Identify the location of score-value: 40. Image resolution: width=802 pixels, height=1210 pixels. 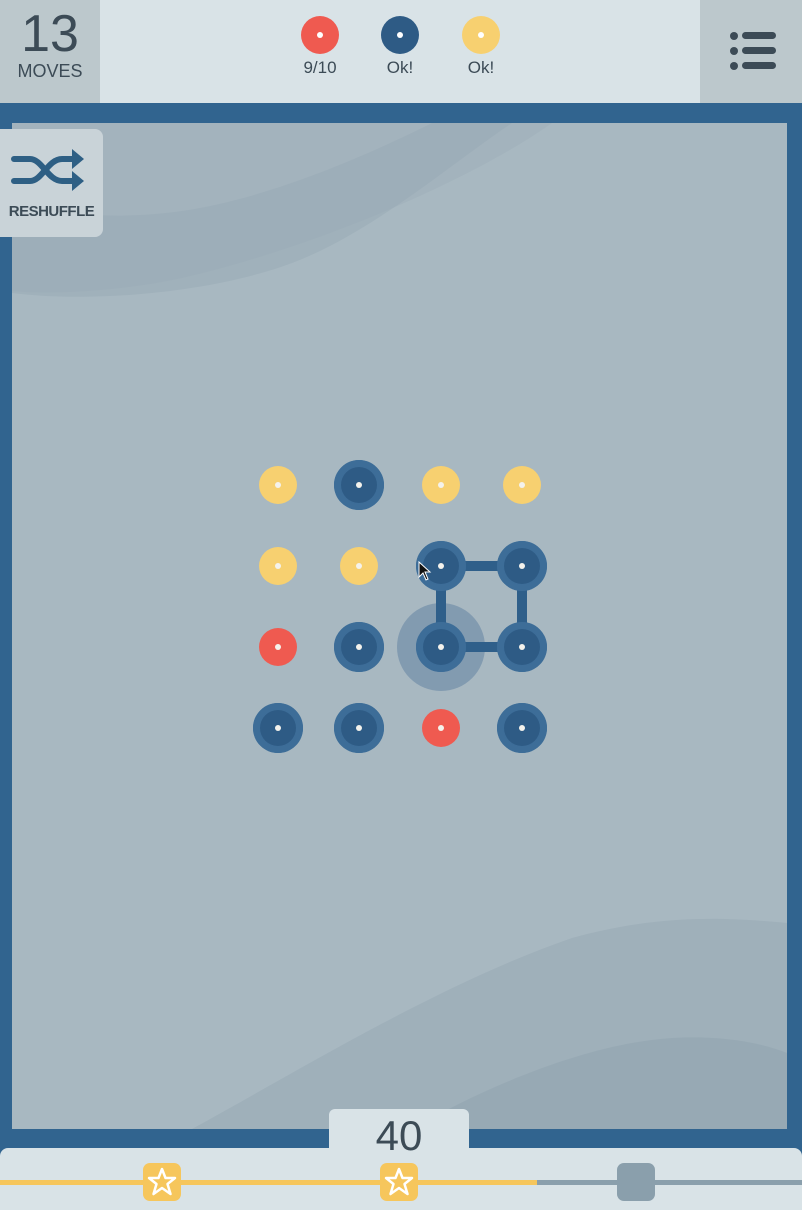
(399, 1135).